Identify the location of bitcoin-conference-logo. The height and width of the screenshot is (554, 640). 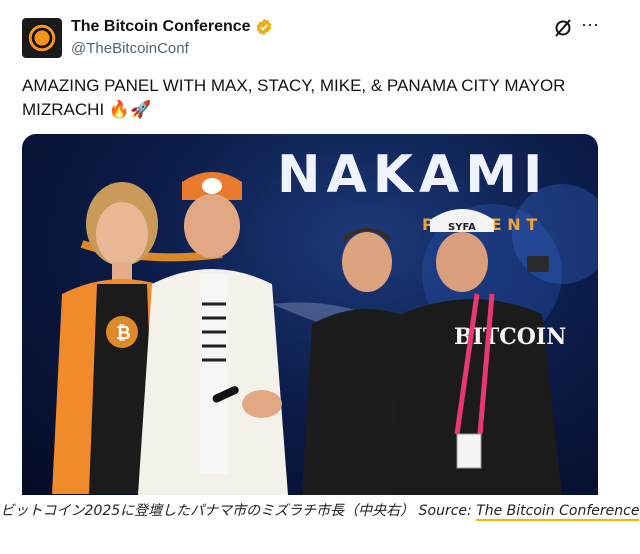
(42, 38).